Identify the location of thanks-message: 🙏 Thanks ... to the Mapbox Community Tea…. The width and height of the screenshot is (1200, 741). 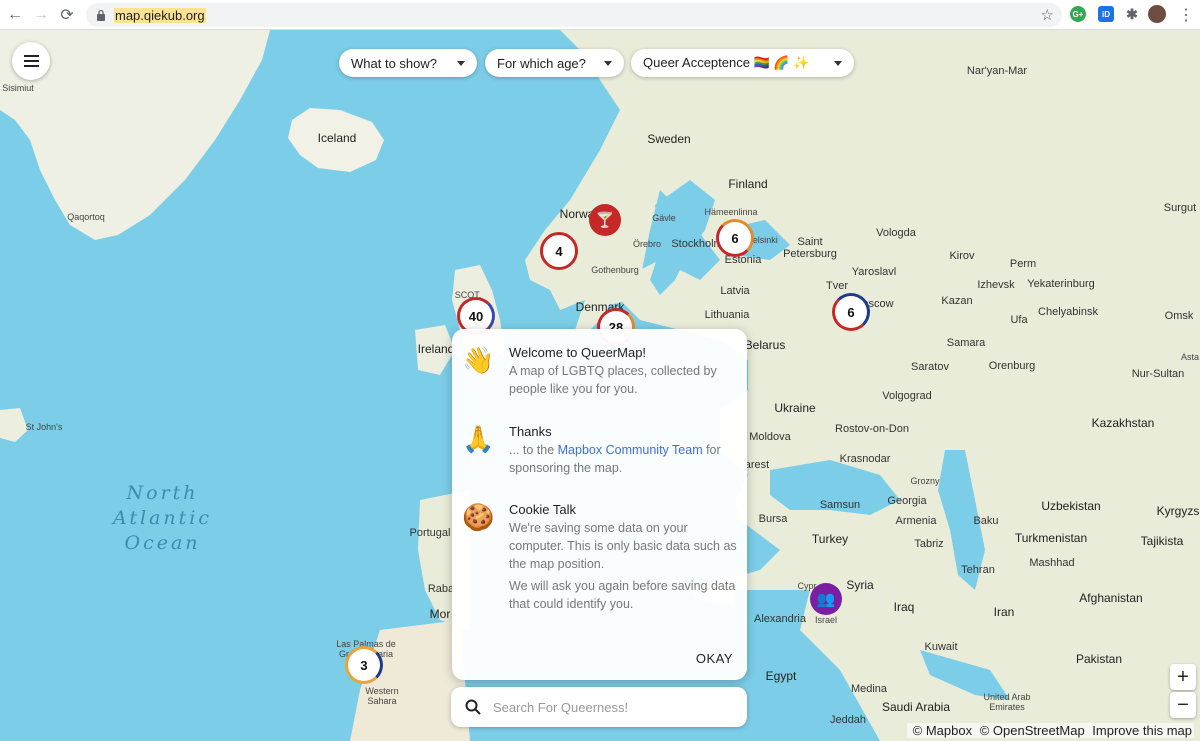
(602, 450).